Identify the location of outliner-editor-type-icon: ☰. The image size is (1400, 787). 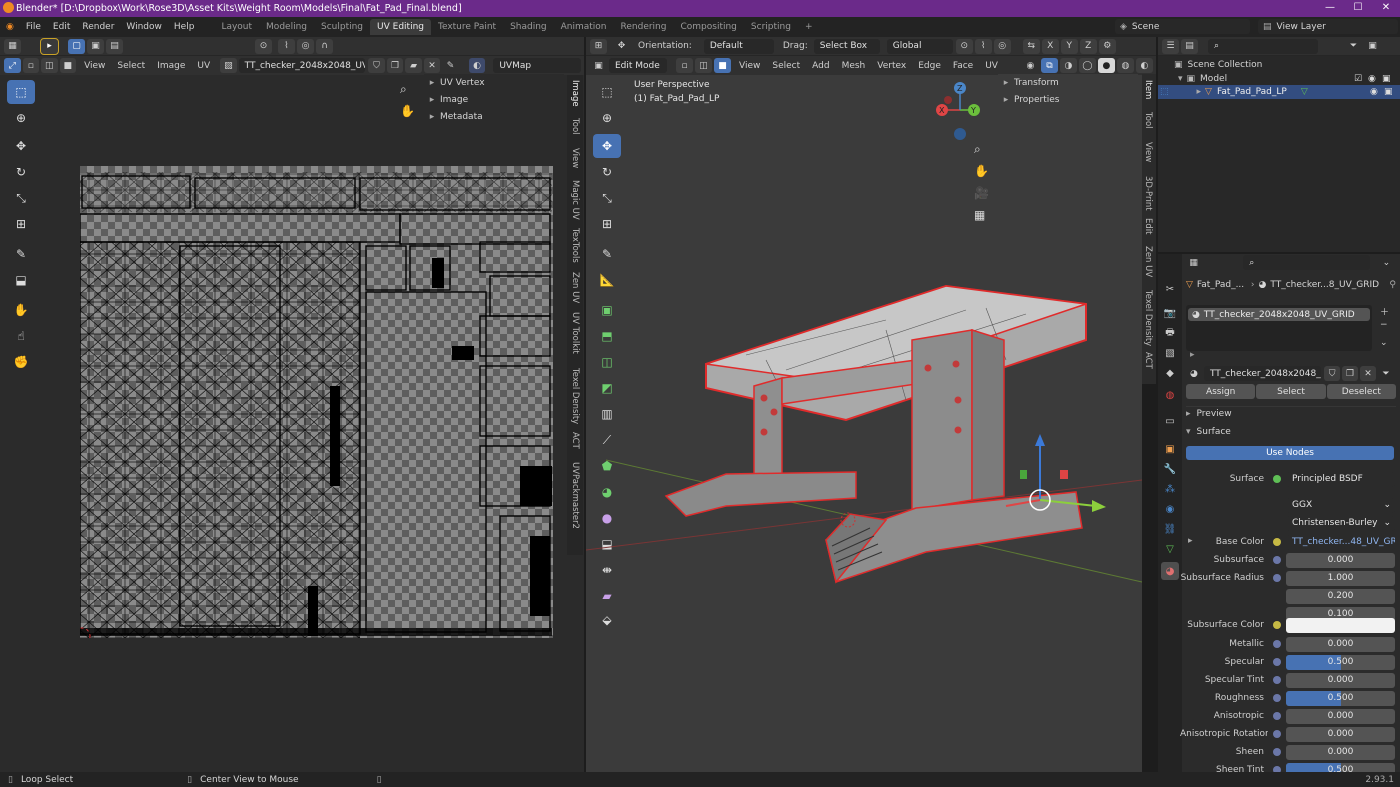
(1170, 46).